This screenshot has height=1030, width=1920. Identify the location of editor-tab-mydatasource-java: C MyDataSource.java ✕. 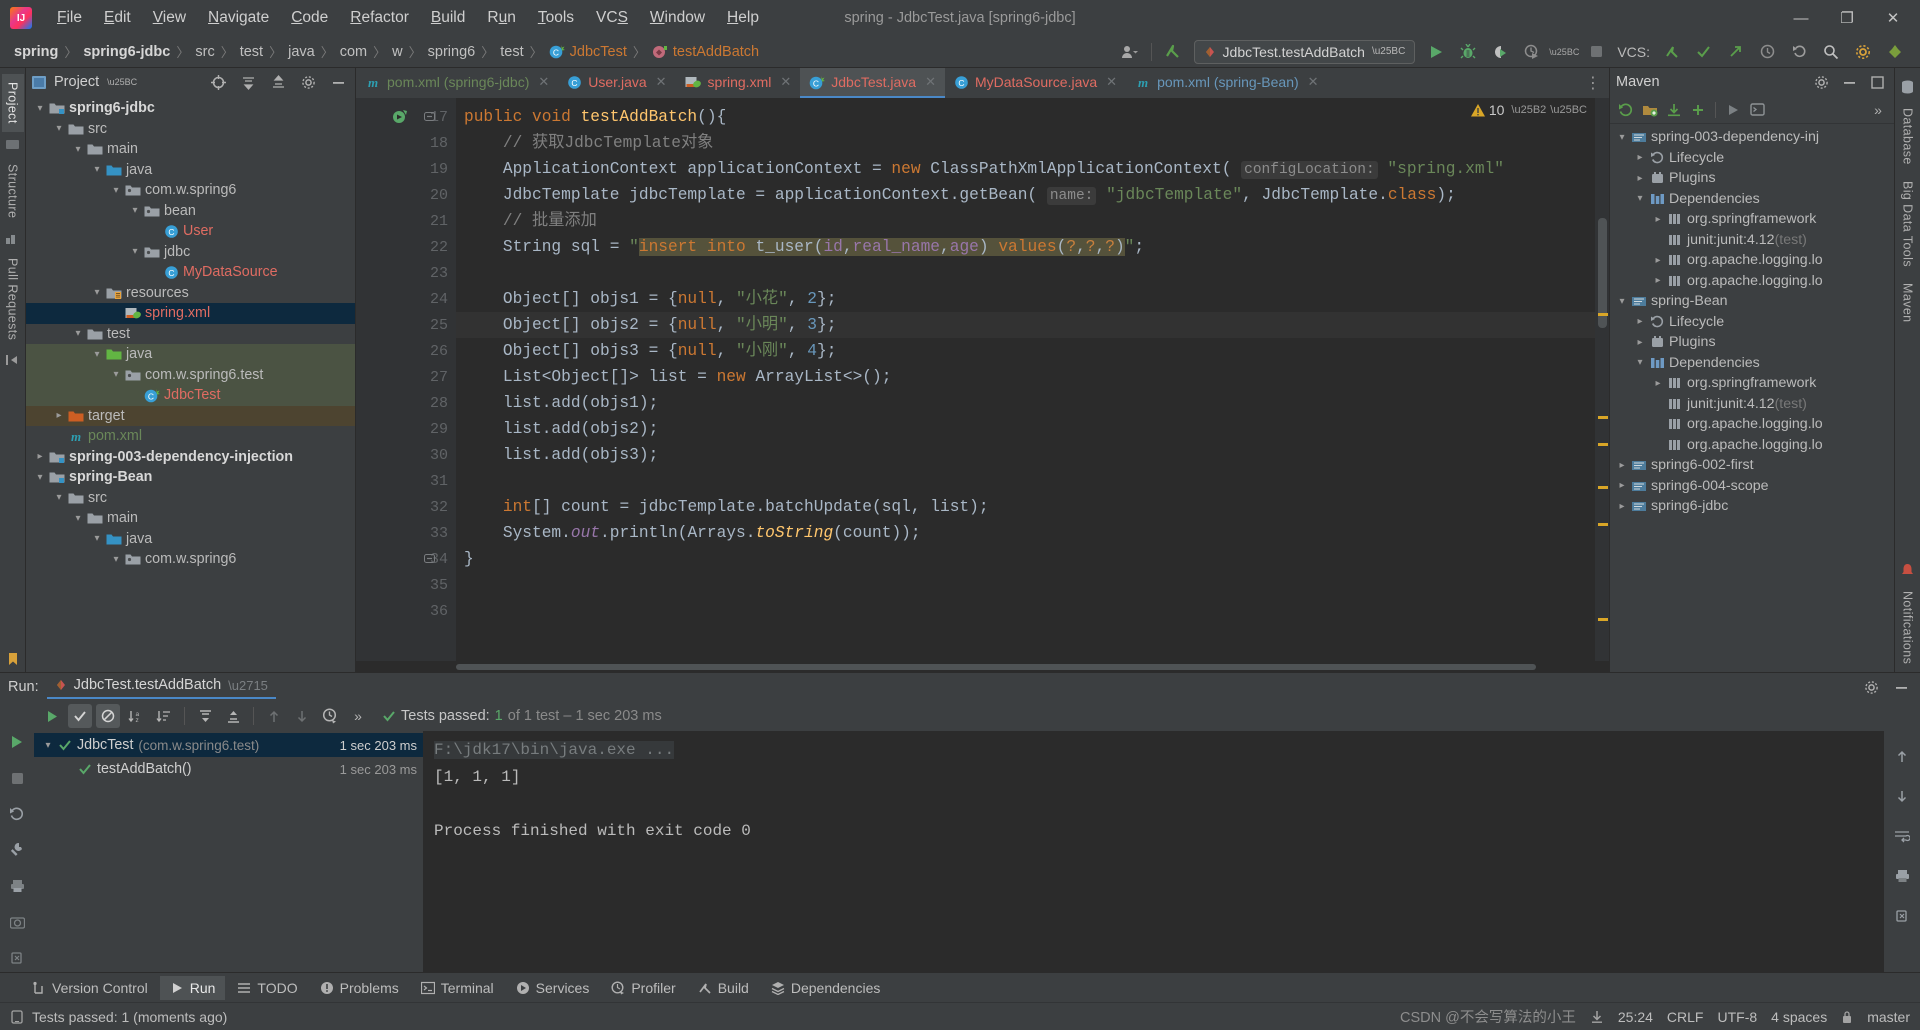
(1035, 83).